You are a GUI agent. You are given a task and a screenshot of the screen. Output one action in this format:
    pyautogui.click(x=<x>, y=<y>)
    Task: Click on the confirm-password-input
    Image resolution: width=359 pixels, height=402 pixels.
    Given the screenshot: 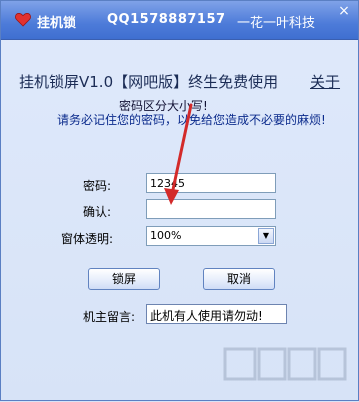 What is the action you would take?
    pyautogui.click(x=211, y=209)
    